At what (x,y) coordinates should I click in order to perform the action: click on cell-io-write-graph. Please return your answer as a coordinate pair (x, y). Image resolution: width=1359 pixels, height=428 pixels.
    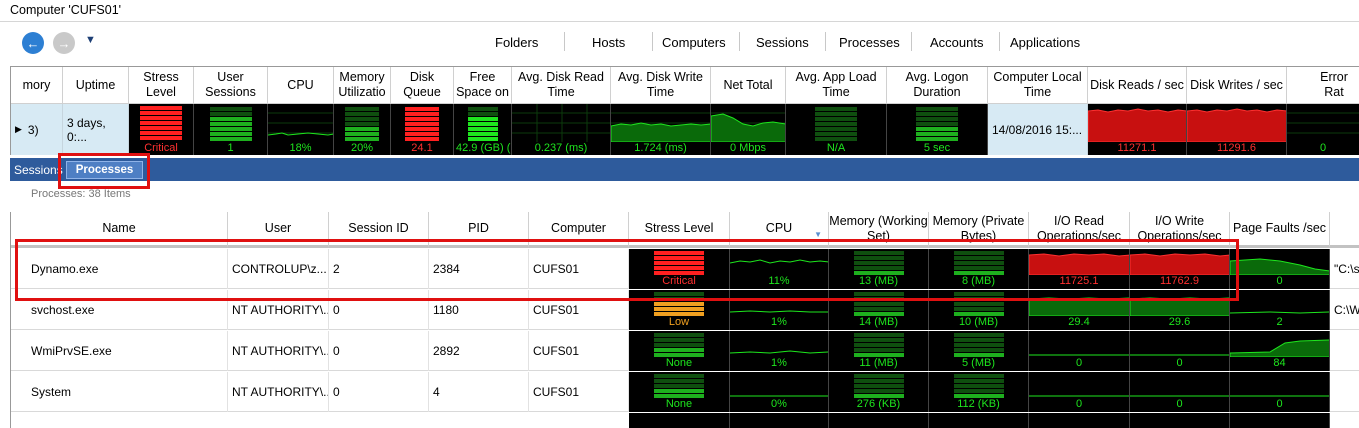
    Looking at the image, I should click on (1180, 420).